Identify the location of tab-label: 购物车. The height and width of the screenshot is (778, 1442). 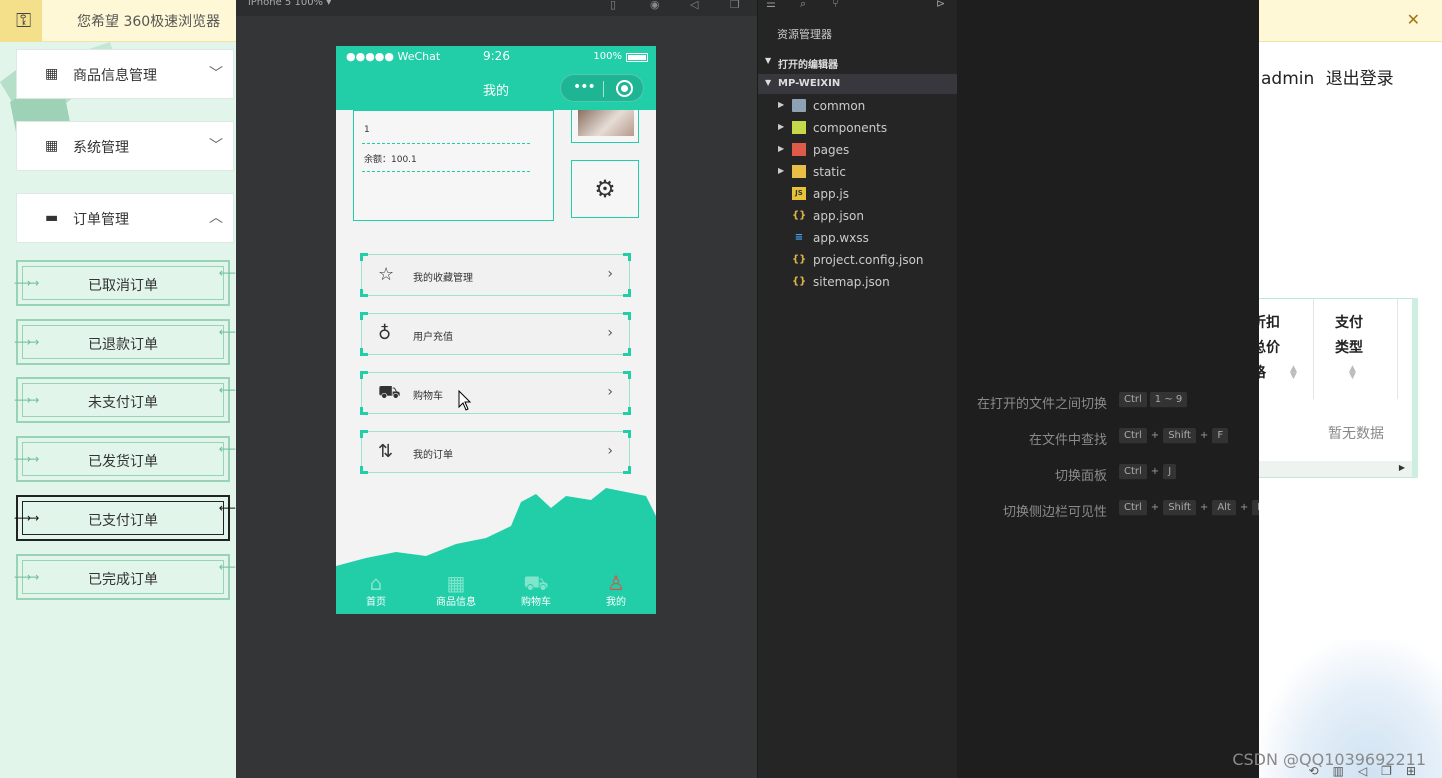
(536, 602).